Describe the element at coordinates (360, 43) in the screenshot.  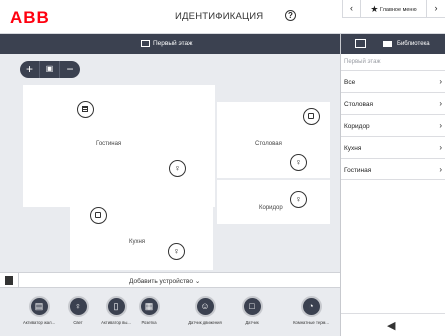
I see `panel-toggle-icon` at that location.